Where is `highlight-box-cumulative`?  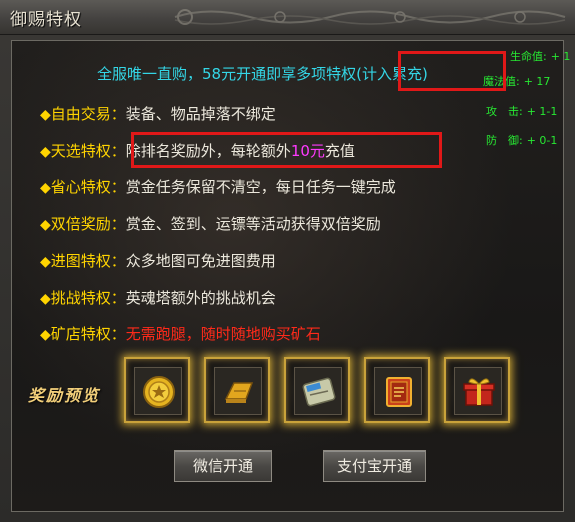
highlight-box-cumulative is located at coordinates (452, 71).